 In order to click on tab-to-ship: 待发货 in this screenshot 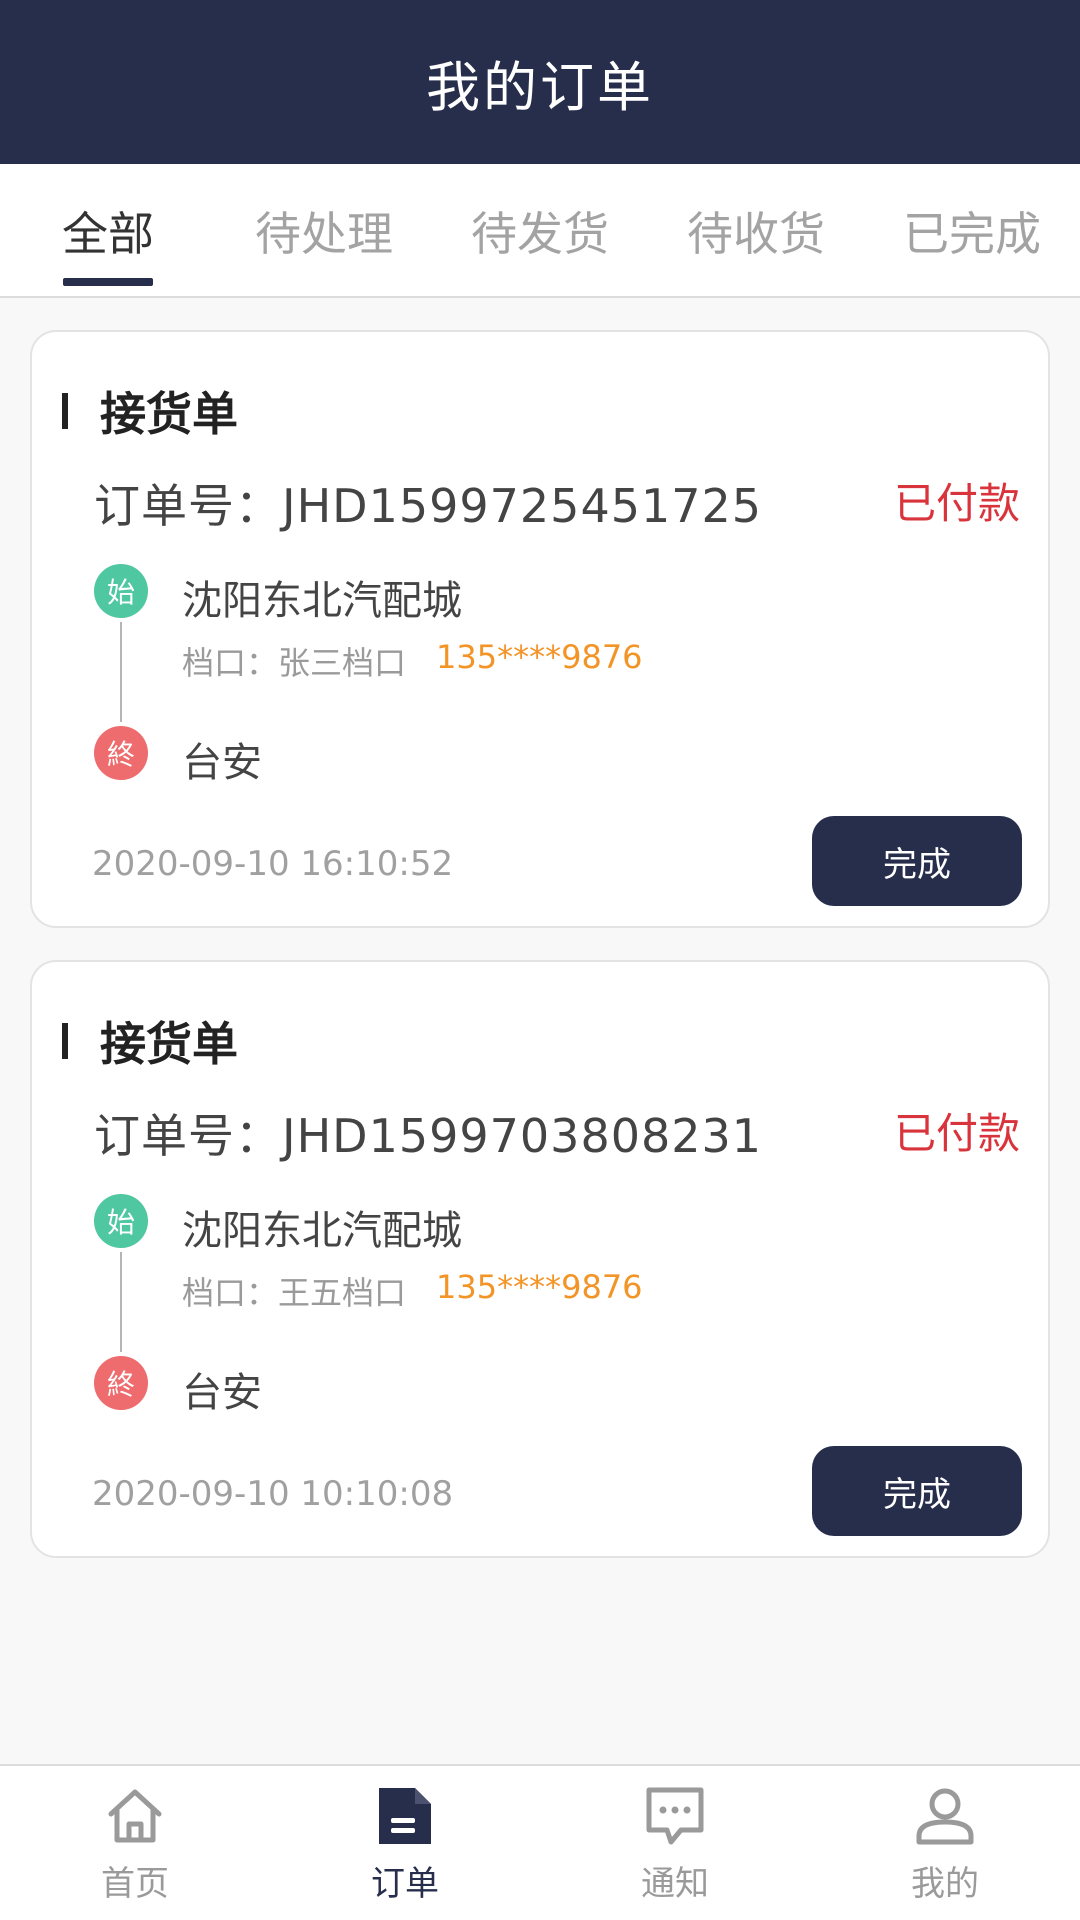, I will do `click(540, 231)`.